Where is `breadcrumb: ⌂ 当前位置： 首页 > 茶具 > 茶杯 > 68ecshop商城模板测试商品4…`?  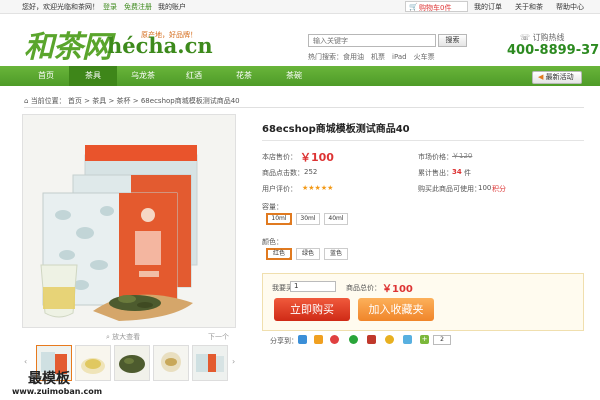 breadcrumb: ⌂ 当前位置： 首页 > 茶具 > 茶杯 > 68ecshop商城模板测试商品4… is located at coordinates (132, 101).